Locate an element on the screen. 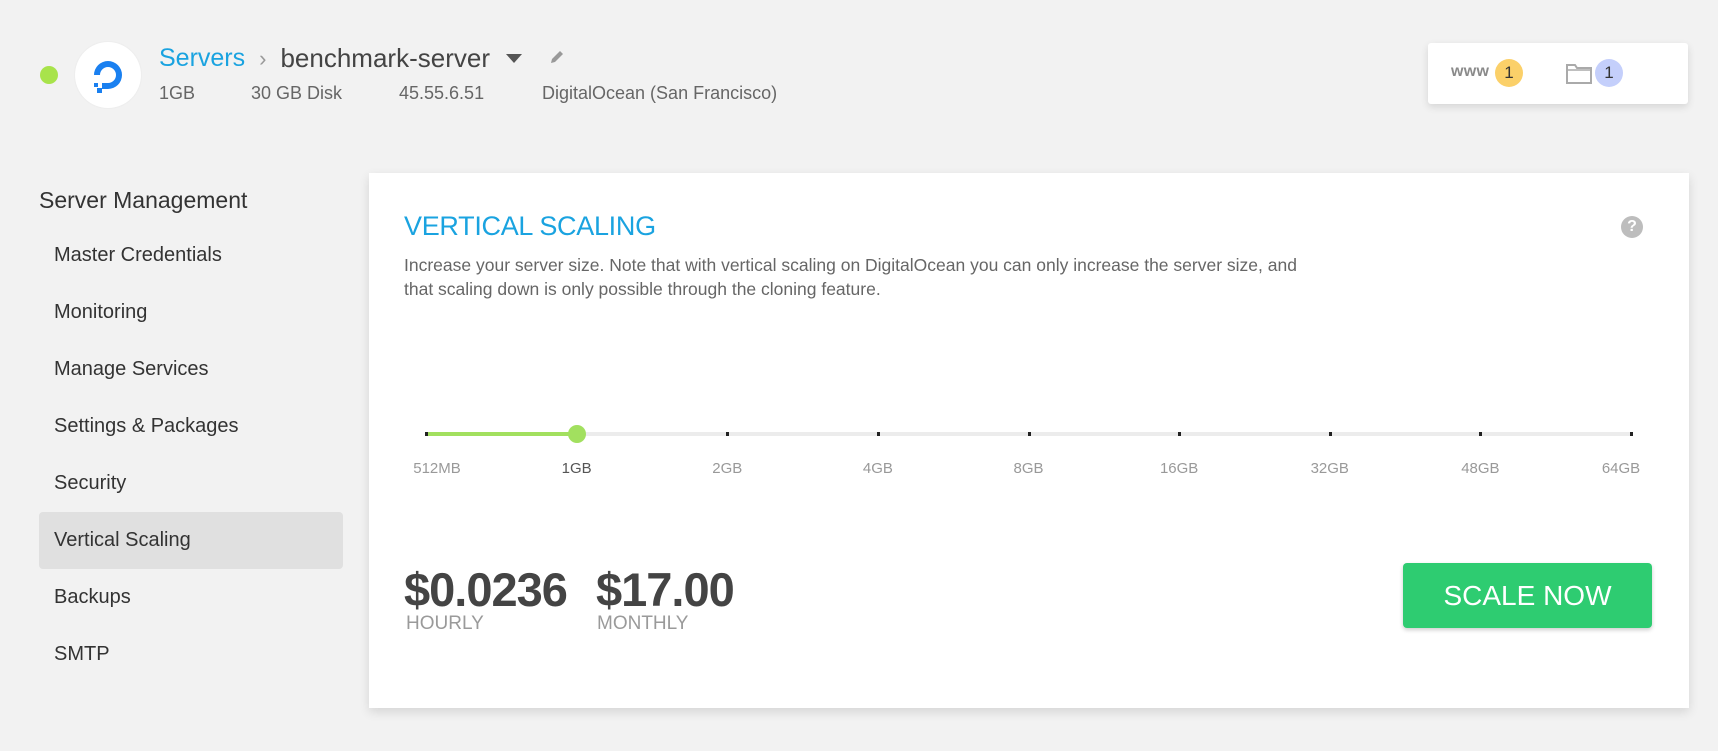 Image resolution: width=1718 pixels, height=751 pixels. slider-label: 4GB is located at coordinates (878, 468).